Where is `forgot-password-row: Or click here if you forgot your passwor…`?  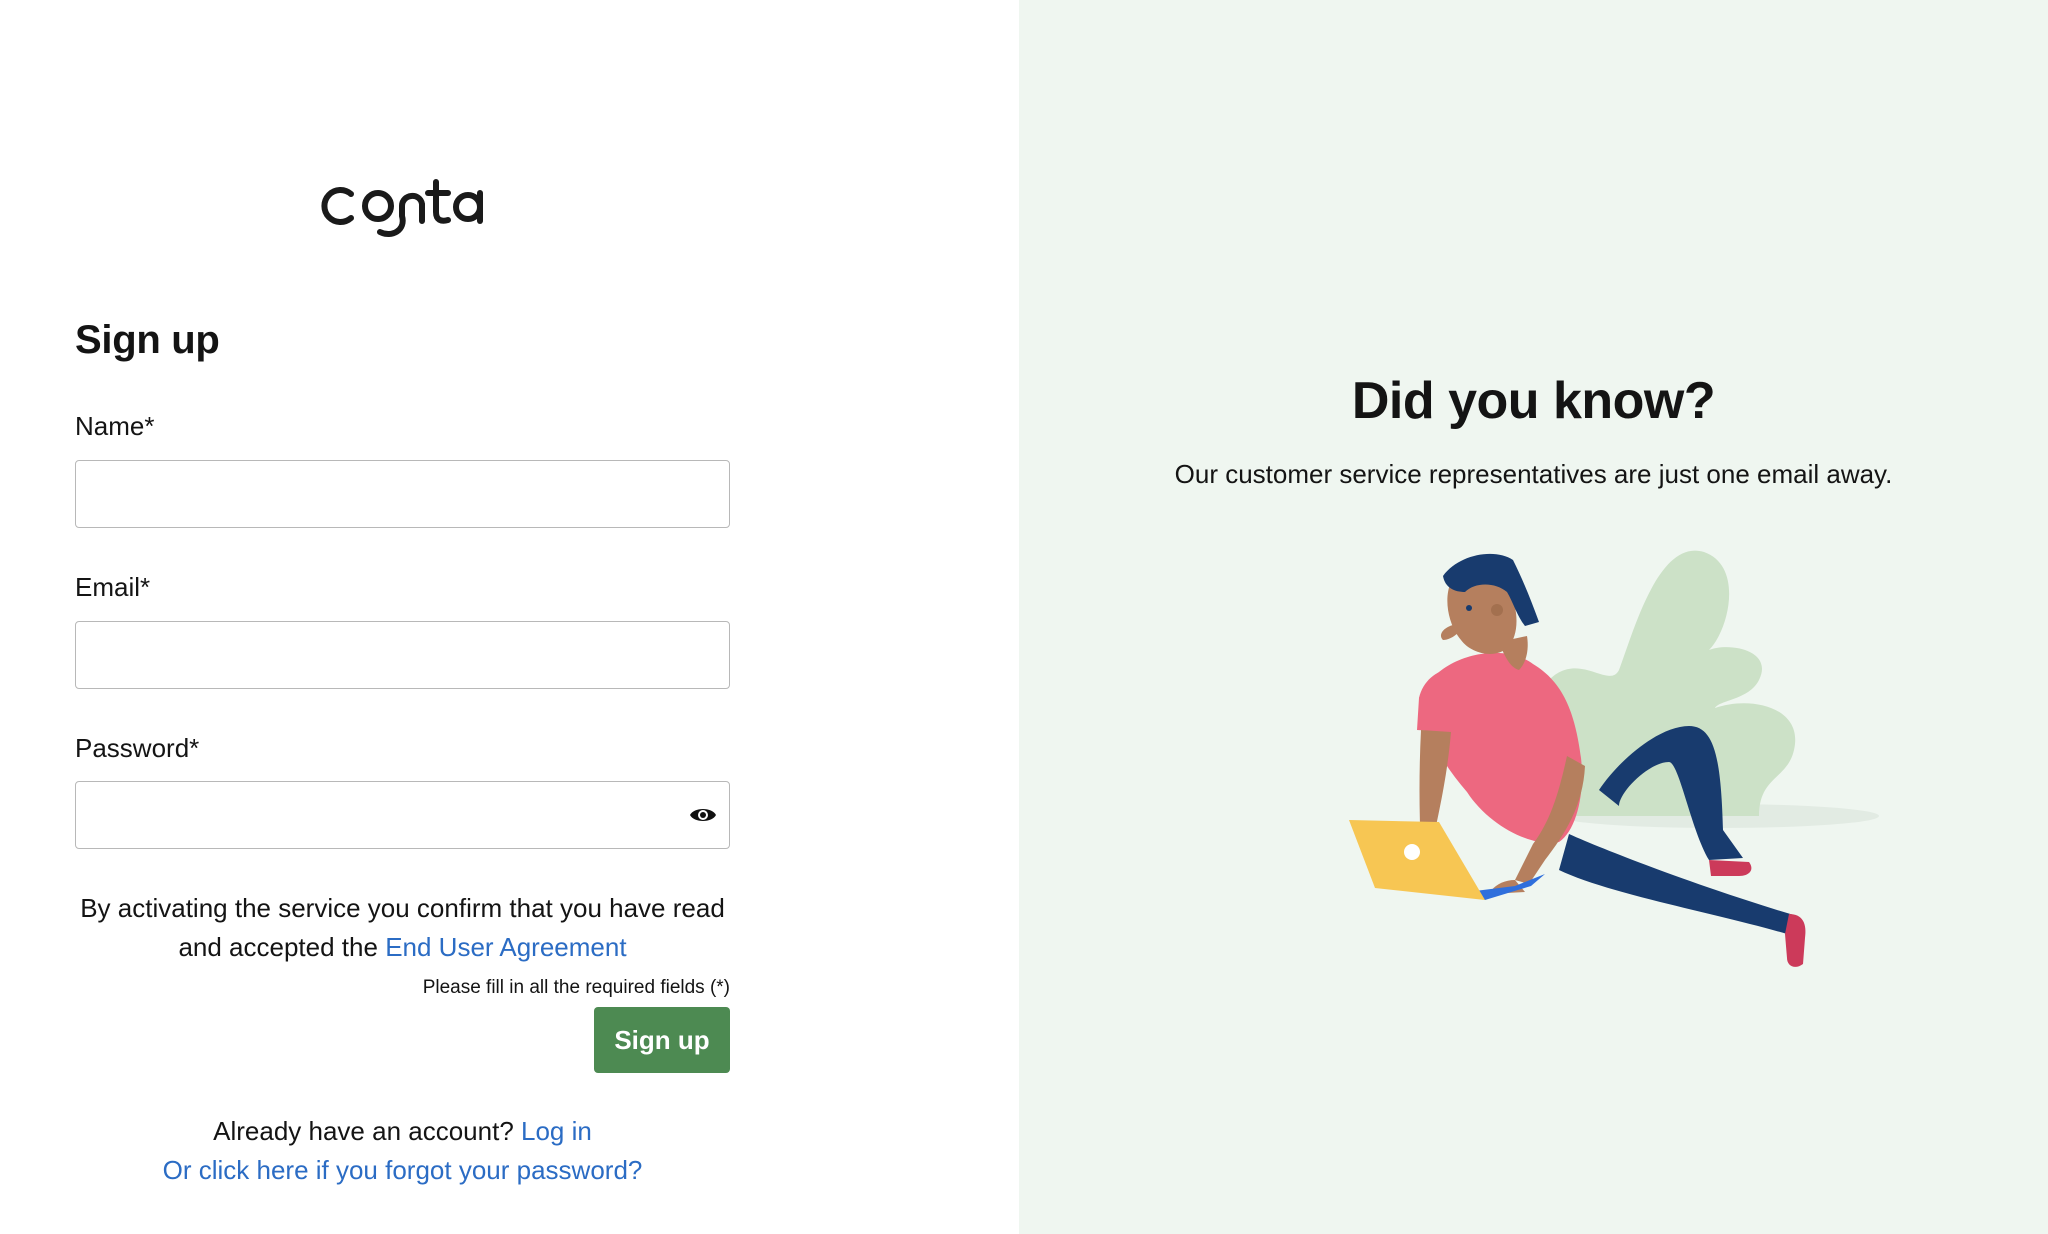 forgot-password-row: Or click here if you forgot your passwor… is located at coordinates (402, 1170).